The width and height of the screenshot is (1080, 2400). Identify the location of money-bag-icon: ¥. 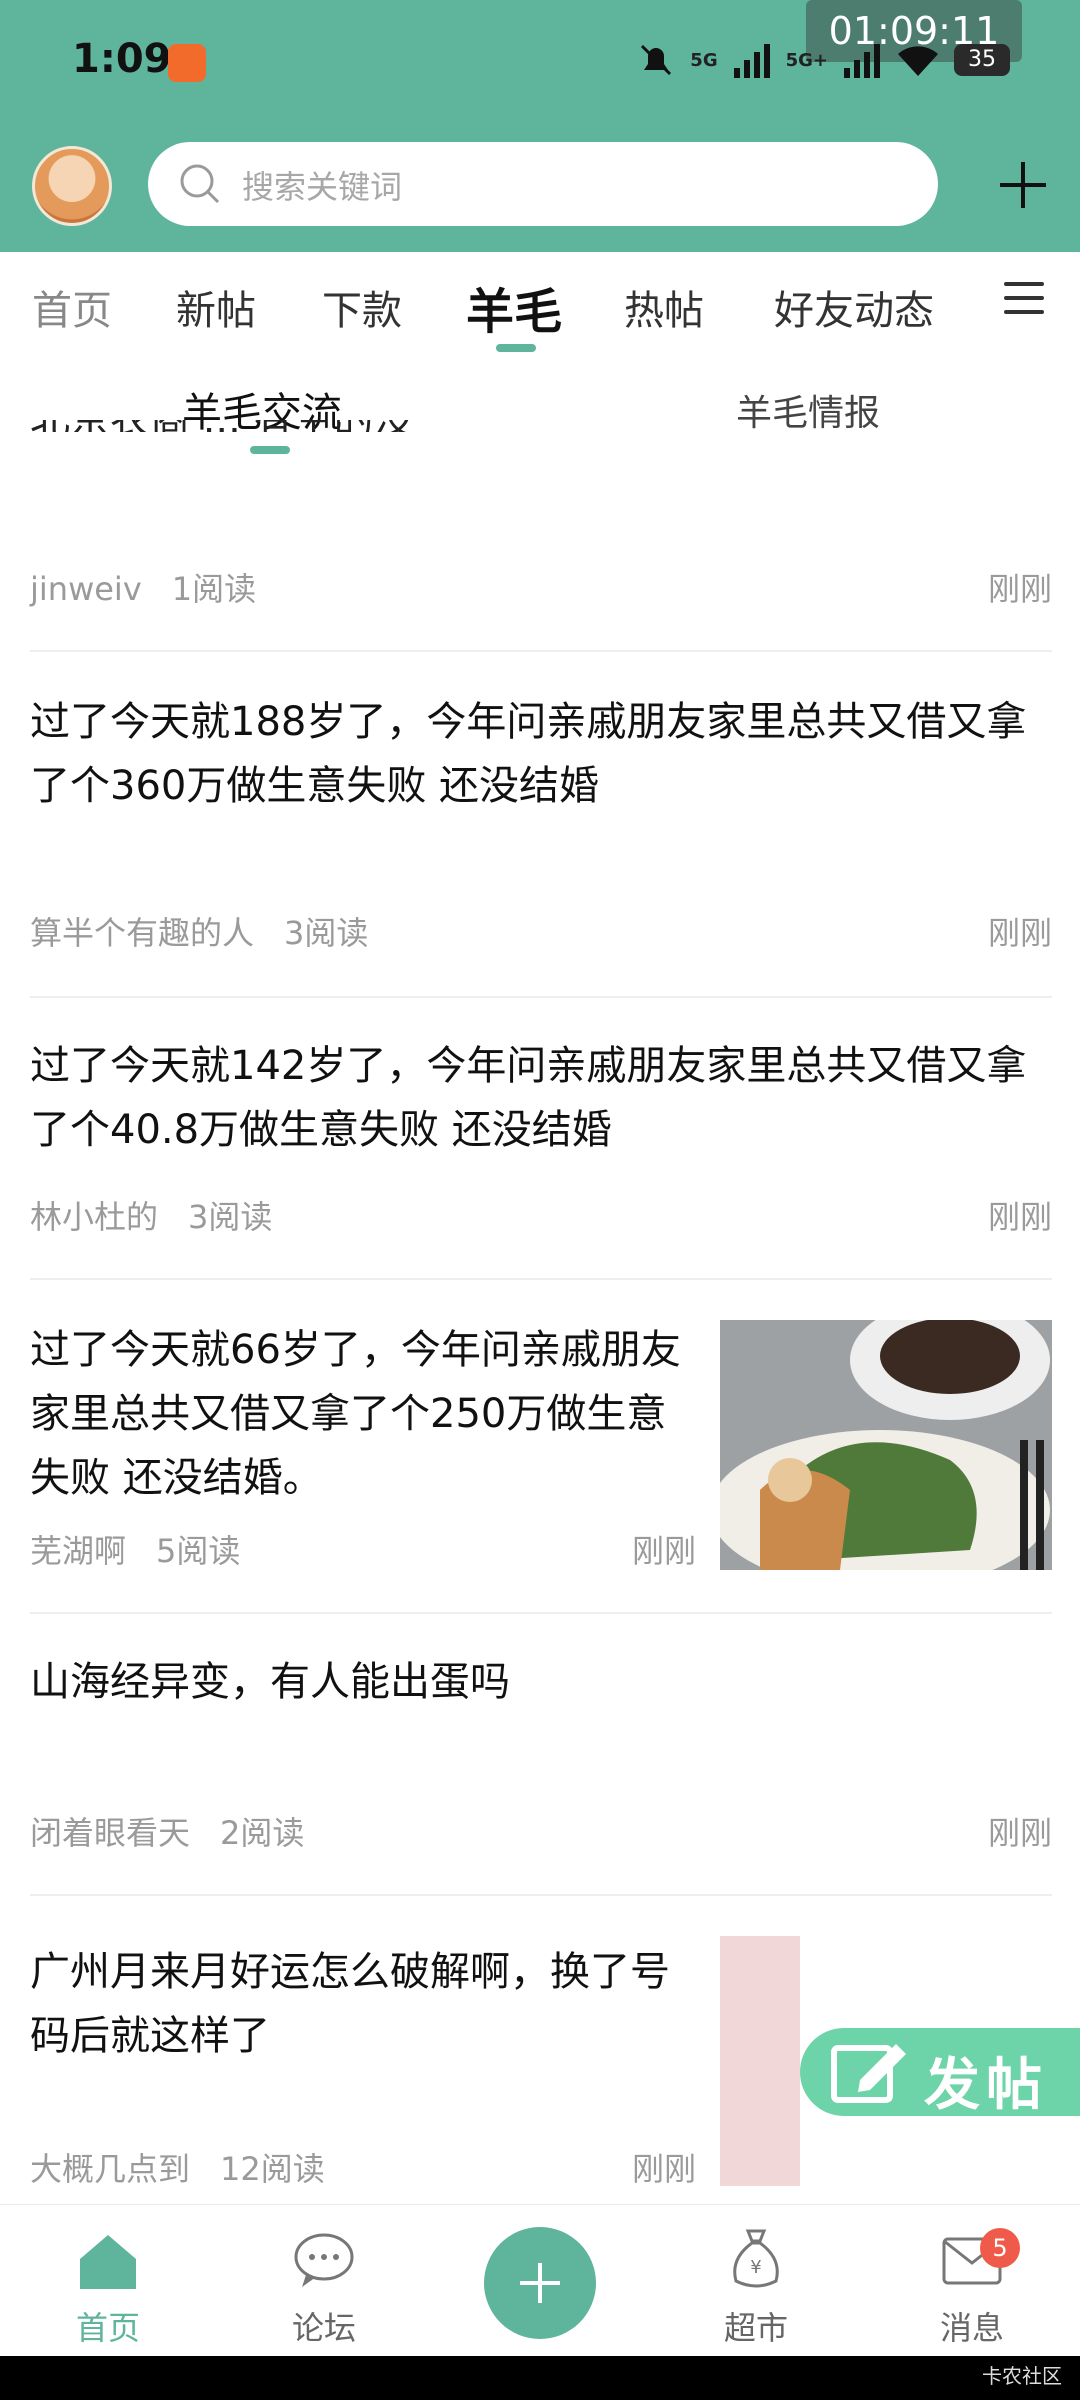
(756, 2258).